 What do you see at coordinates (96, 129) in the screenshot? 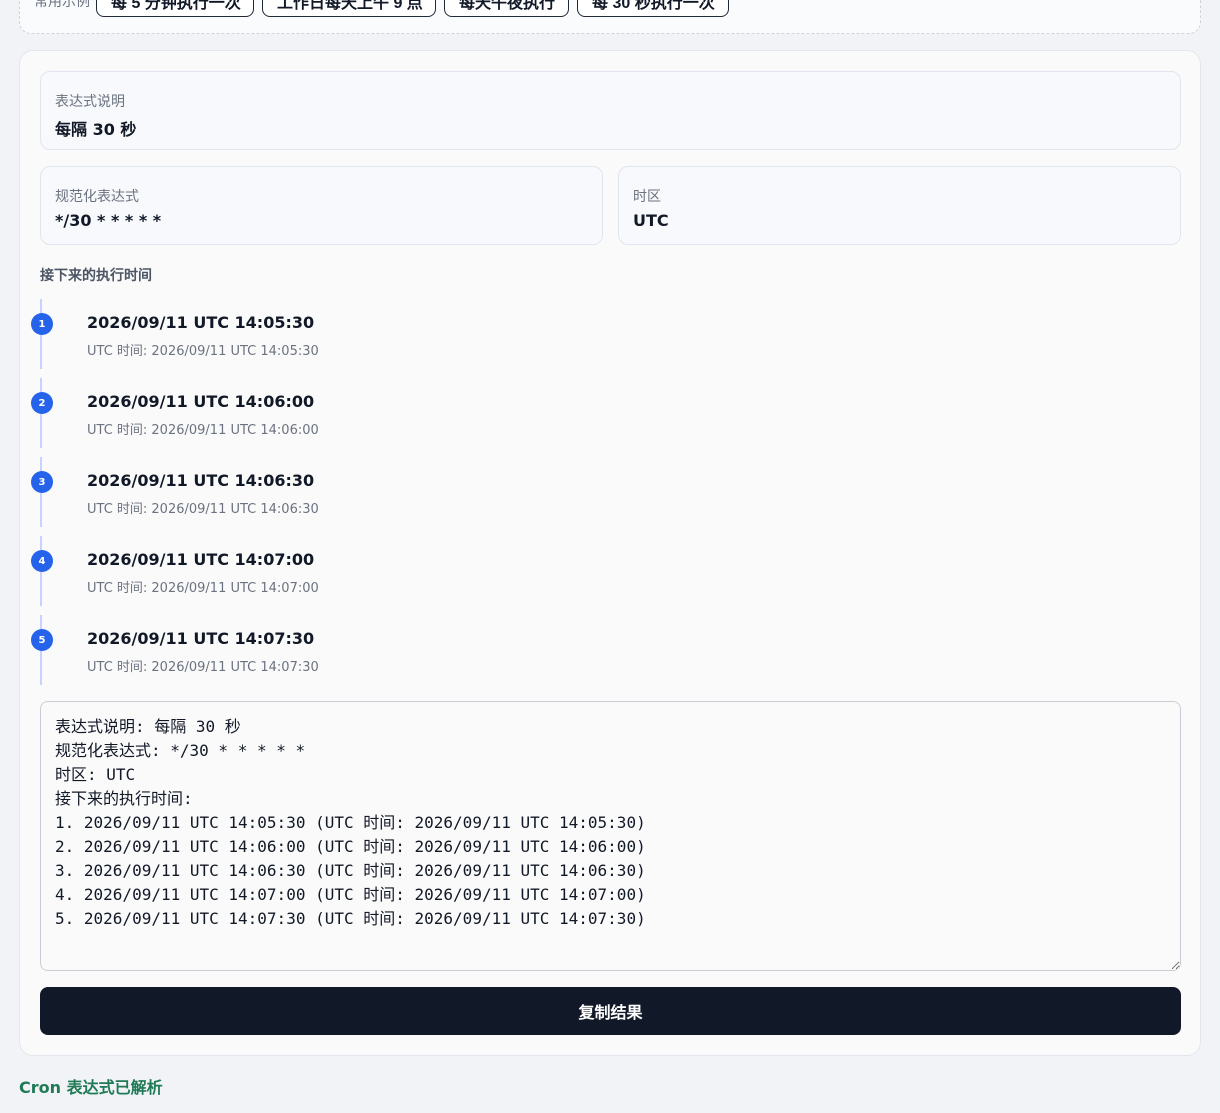
I see `description-value: 每隔 30 秒` at bounding box center [96, 129].